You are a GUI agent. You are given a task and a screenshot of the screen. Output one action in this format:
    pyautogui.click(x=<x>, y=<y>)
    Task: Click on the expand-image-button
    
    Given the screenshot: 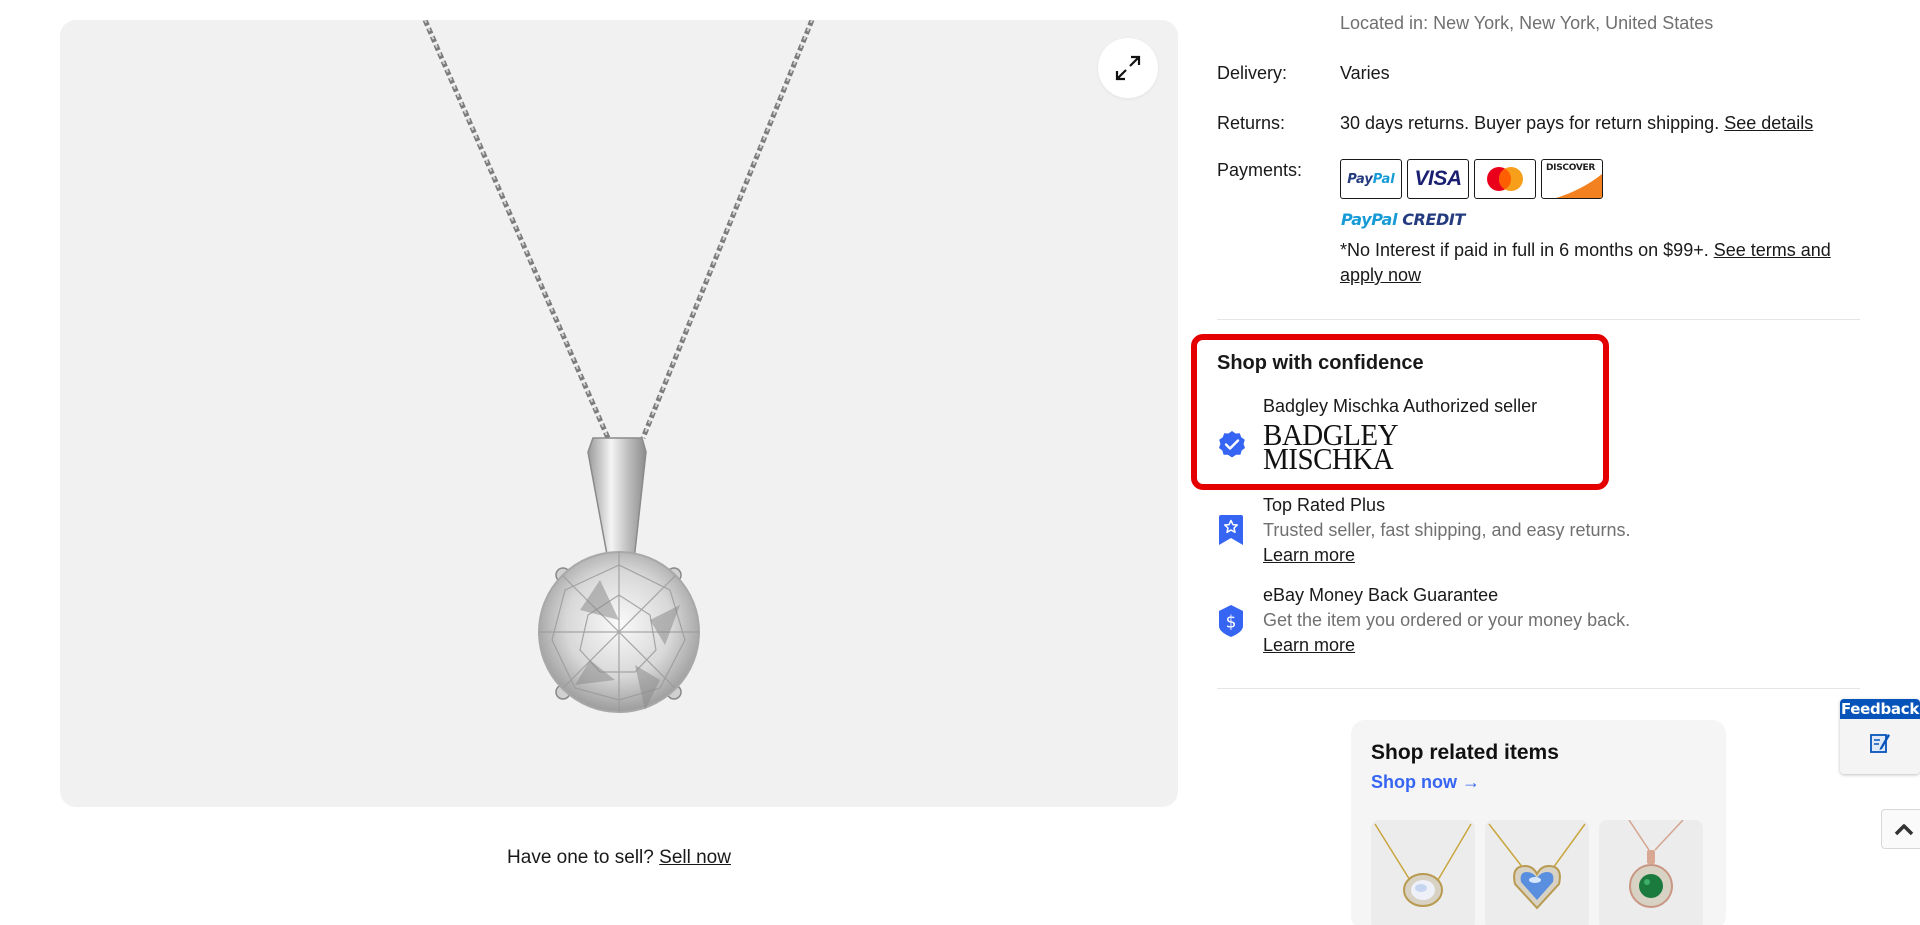 What is the action you would take?
    pyautogui.click(x=1128, y=68)
    